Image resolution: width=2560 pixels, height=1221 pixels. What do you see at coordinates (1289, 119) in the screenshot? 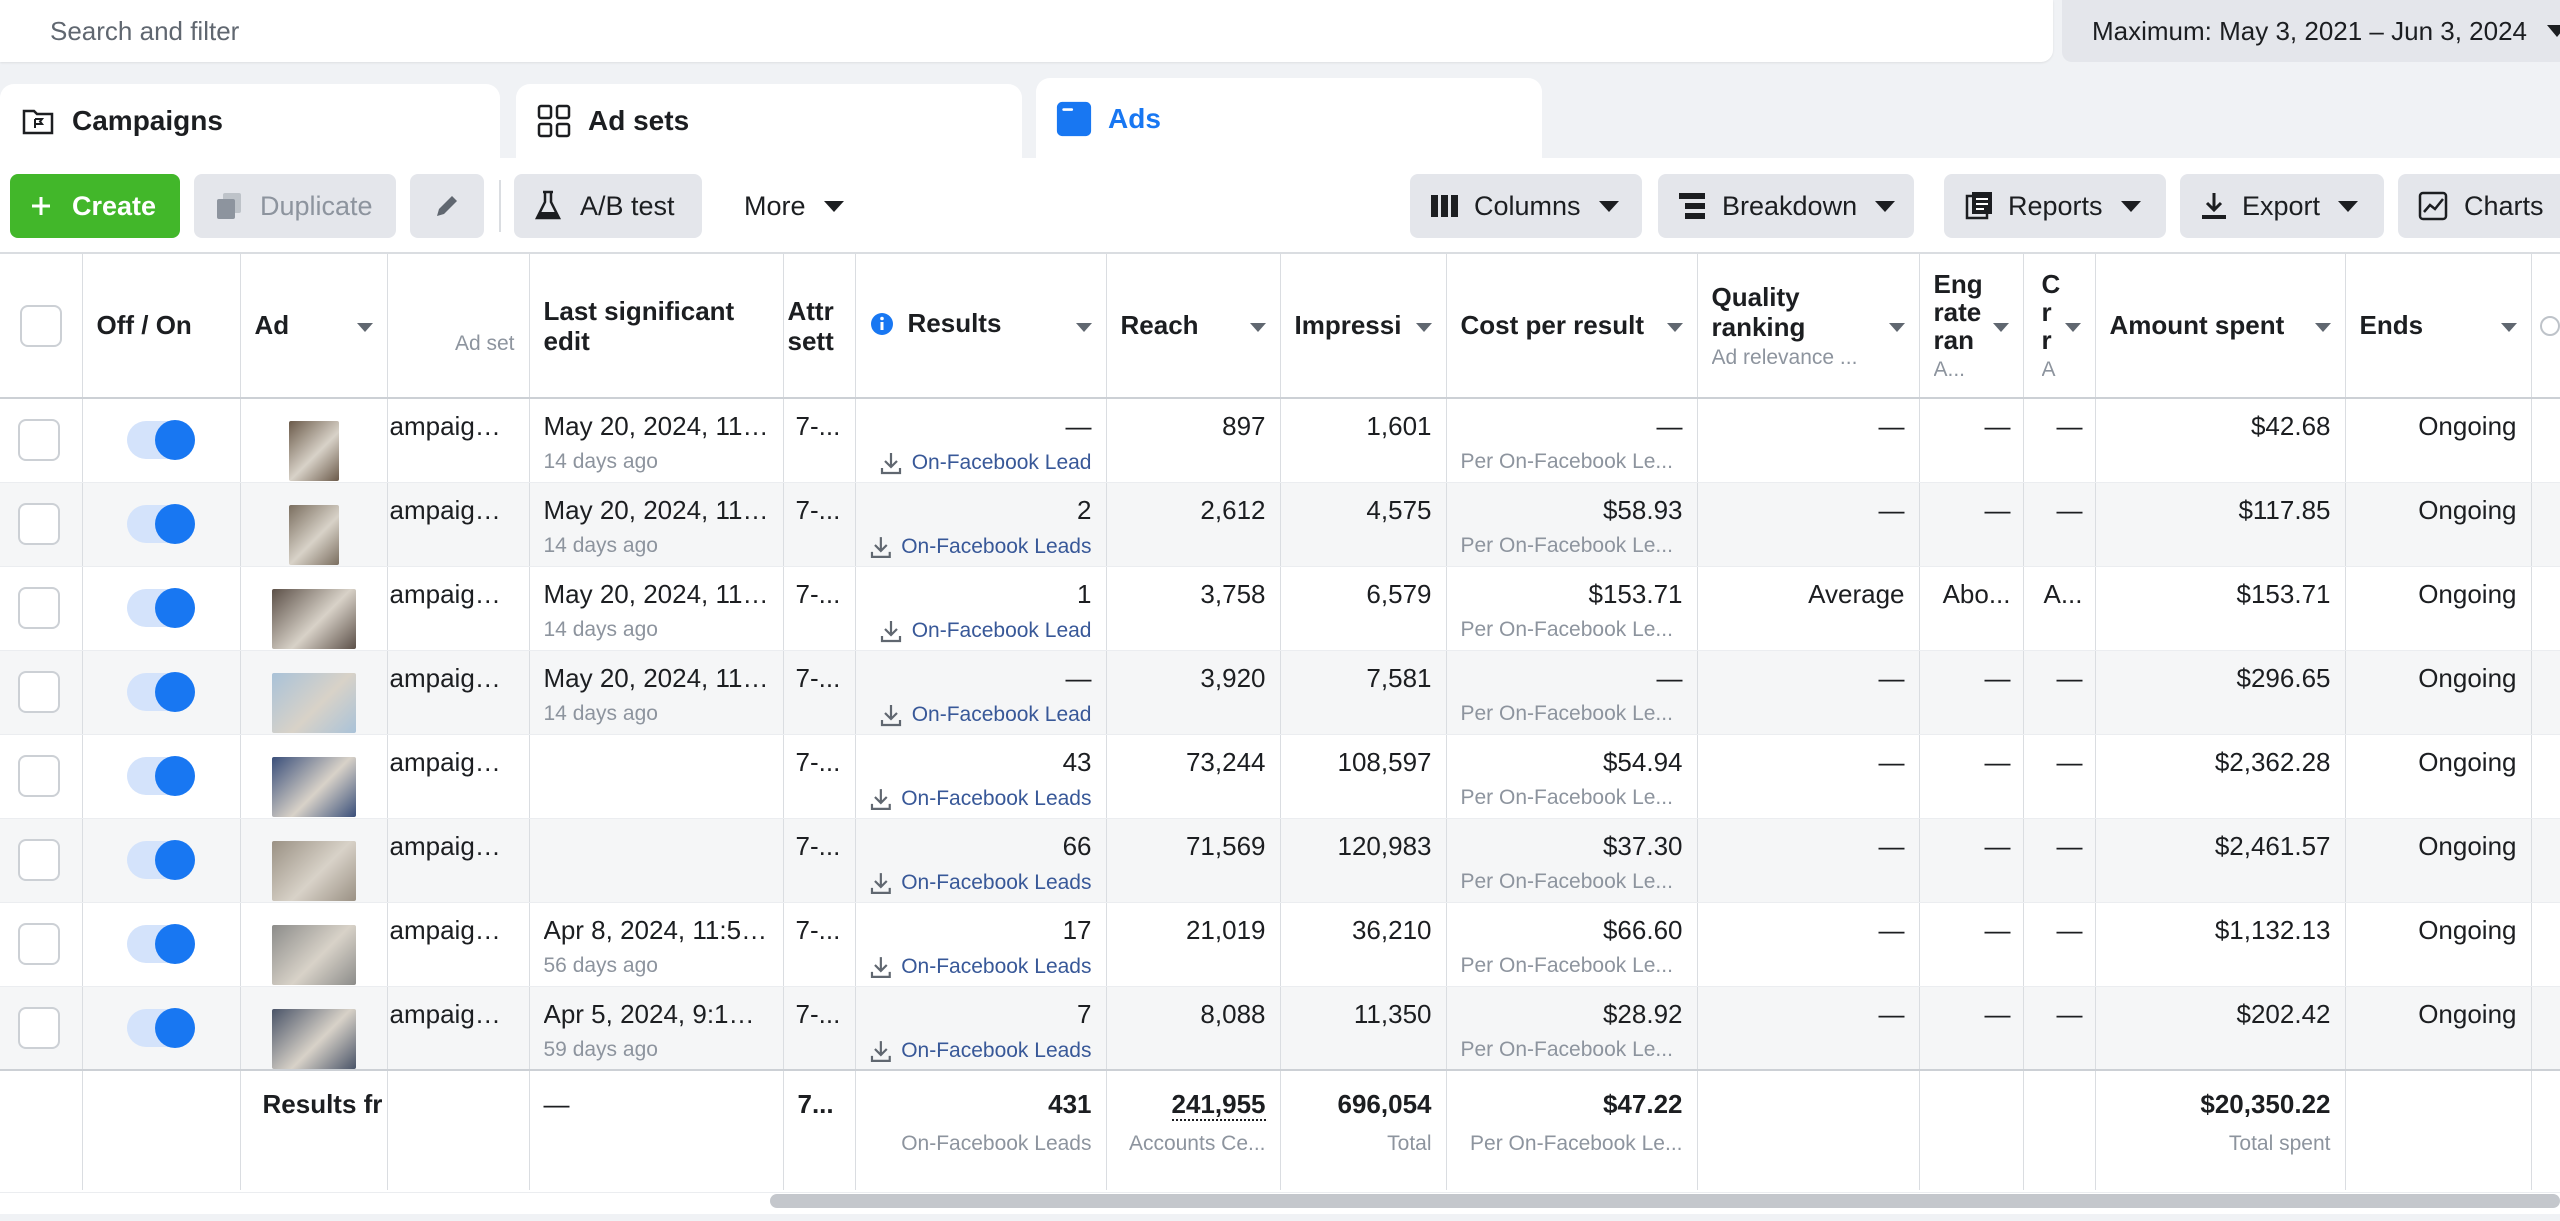
I see `tab-ads: Ads` at bounding box center [1289, 119].